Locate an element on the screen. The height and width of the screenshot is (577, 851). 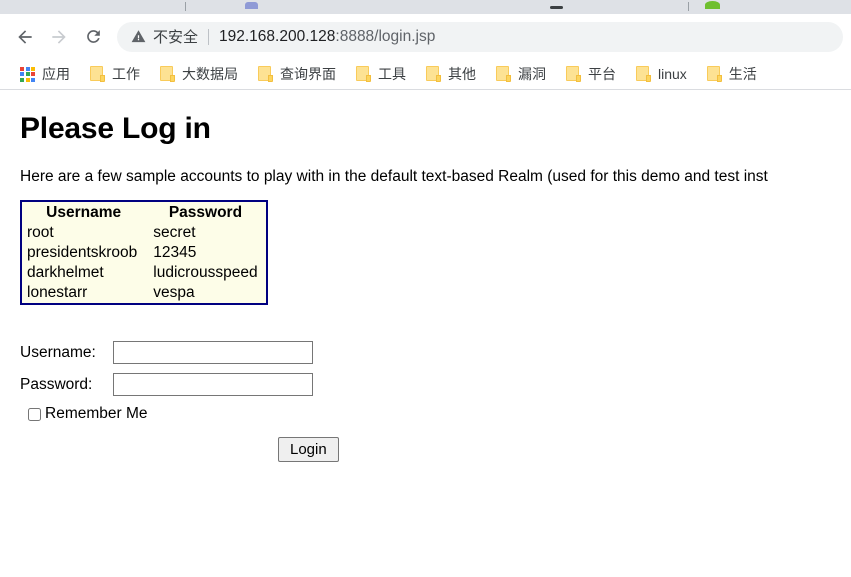
address-bar: 不安全 192.168.200.128:8888/login.jsp is located at coordinates (480, 36).